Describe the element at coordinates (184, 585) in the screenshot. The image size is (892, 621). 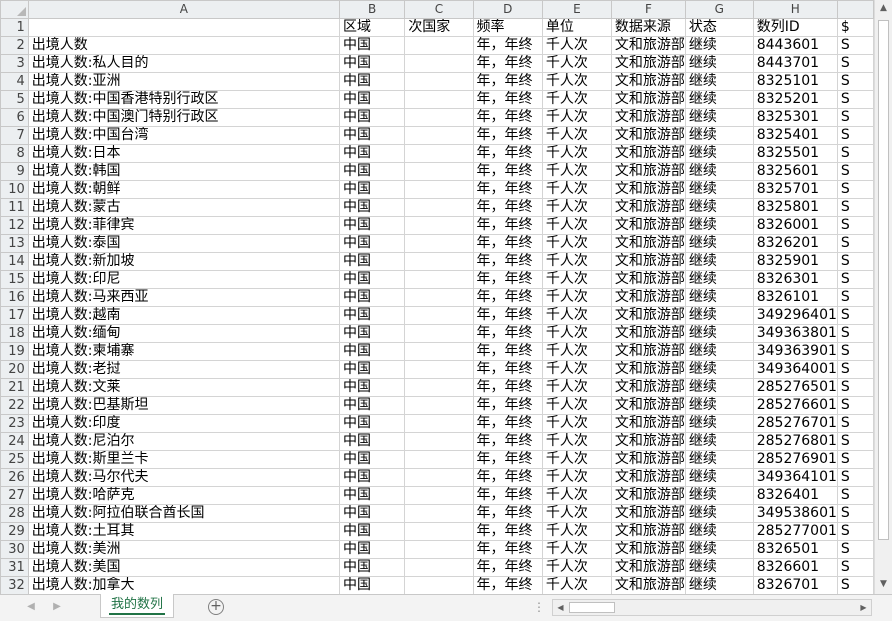
I see `cell: 出境人数:加拿大` at that location.